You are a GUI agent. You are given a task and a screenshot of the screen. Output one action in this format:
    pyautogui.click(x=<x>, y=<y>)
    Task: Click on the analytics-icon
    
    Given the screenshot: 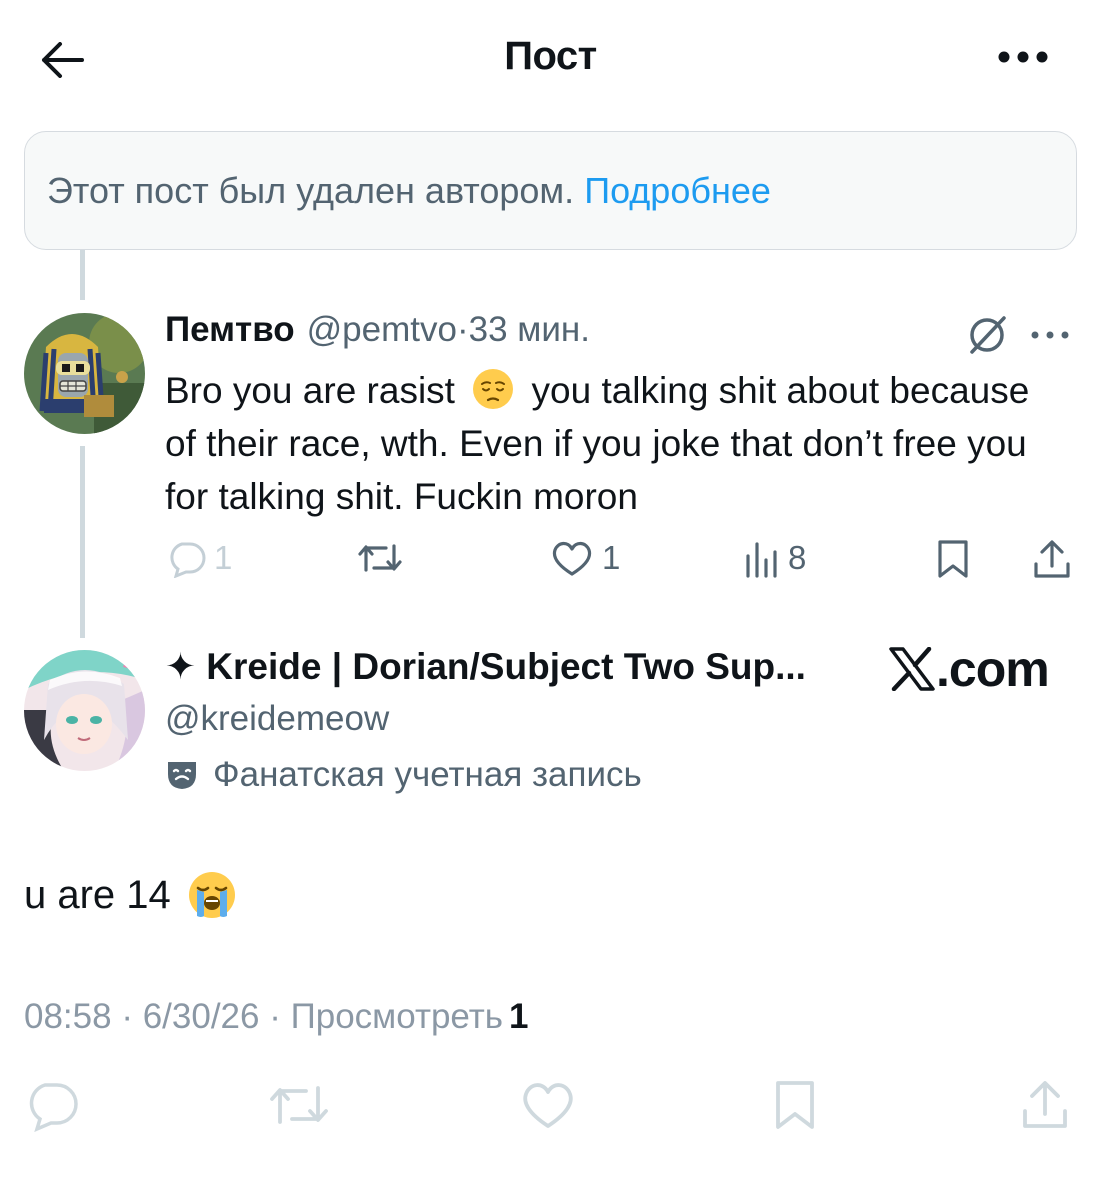 What is the action you would take?
    pyautogui.click(x=761, y=560)
    